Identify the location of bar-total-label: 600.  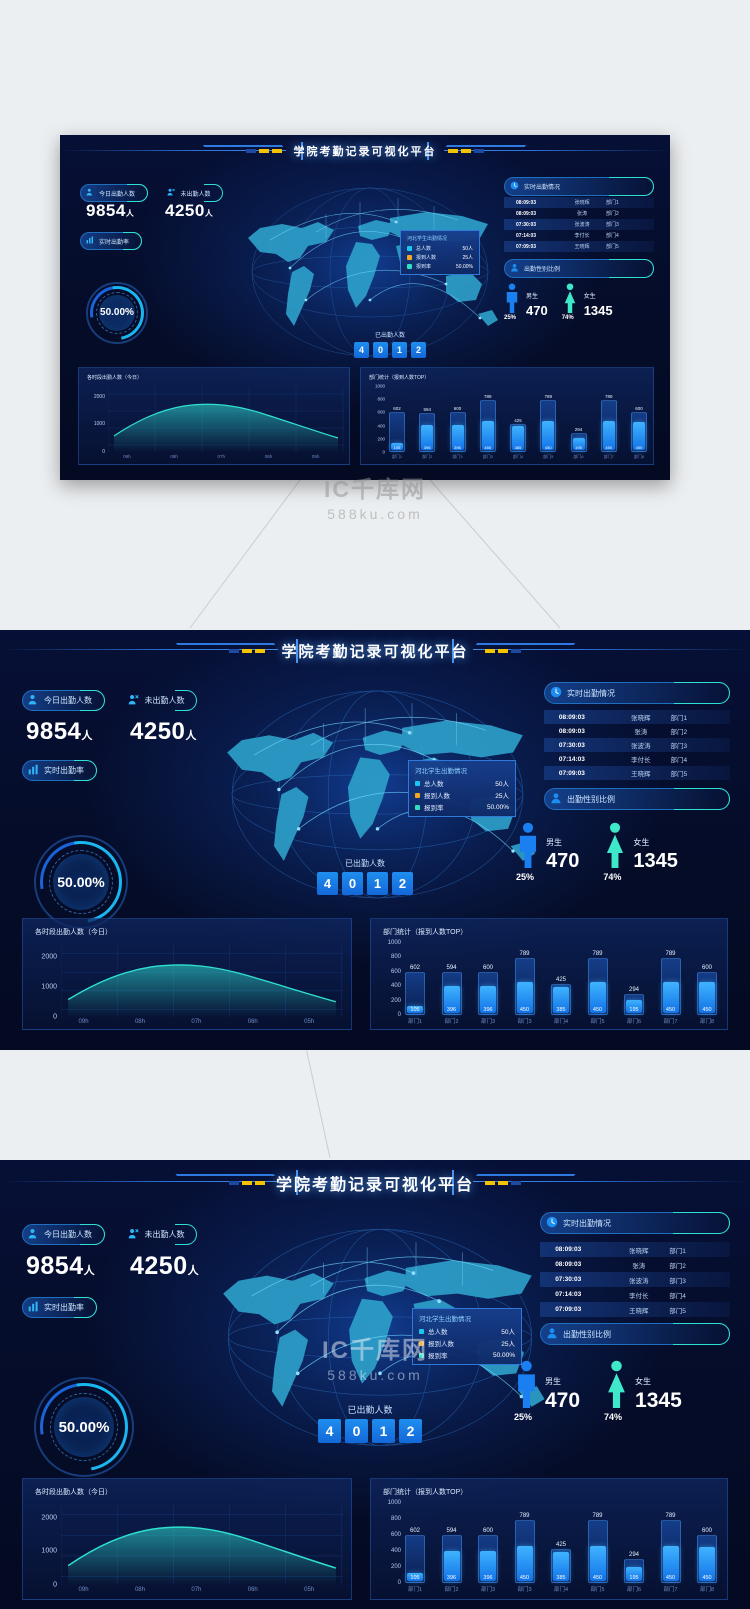
(706, 1531).